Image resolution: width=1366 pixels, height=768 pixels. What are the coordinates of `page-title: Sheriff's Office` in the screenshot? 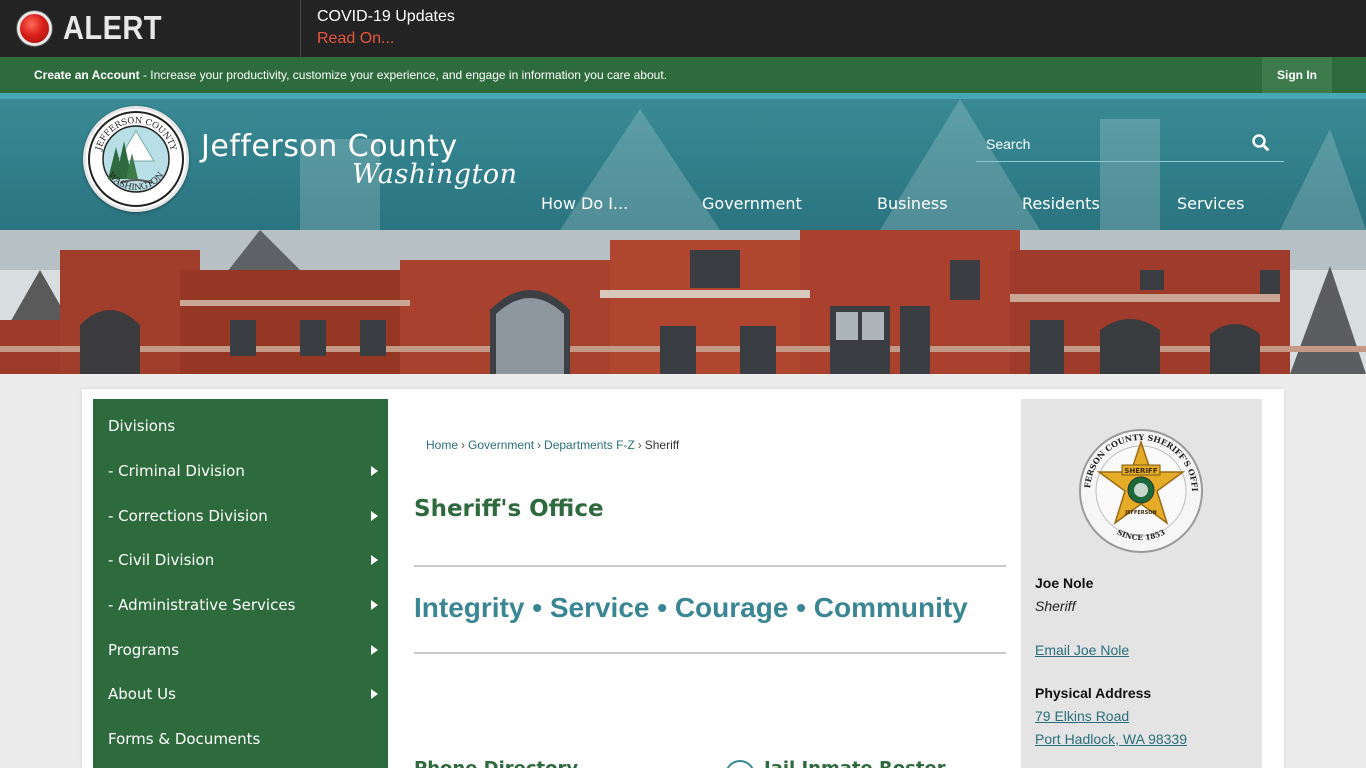 It's located at (509, 509).